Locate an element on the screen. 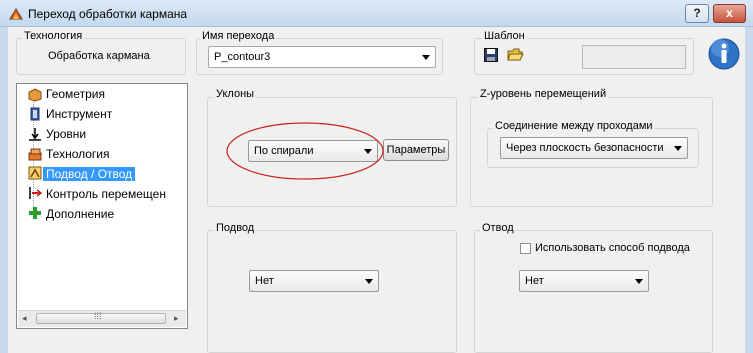  plus-icon is located at coordinates (35, 213).